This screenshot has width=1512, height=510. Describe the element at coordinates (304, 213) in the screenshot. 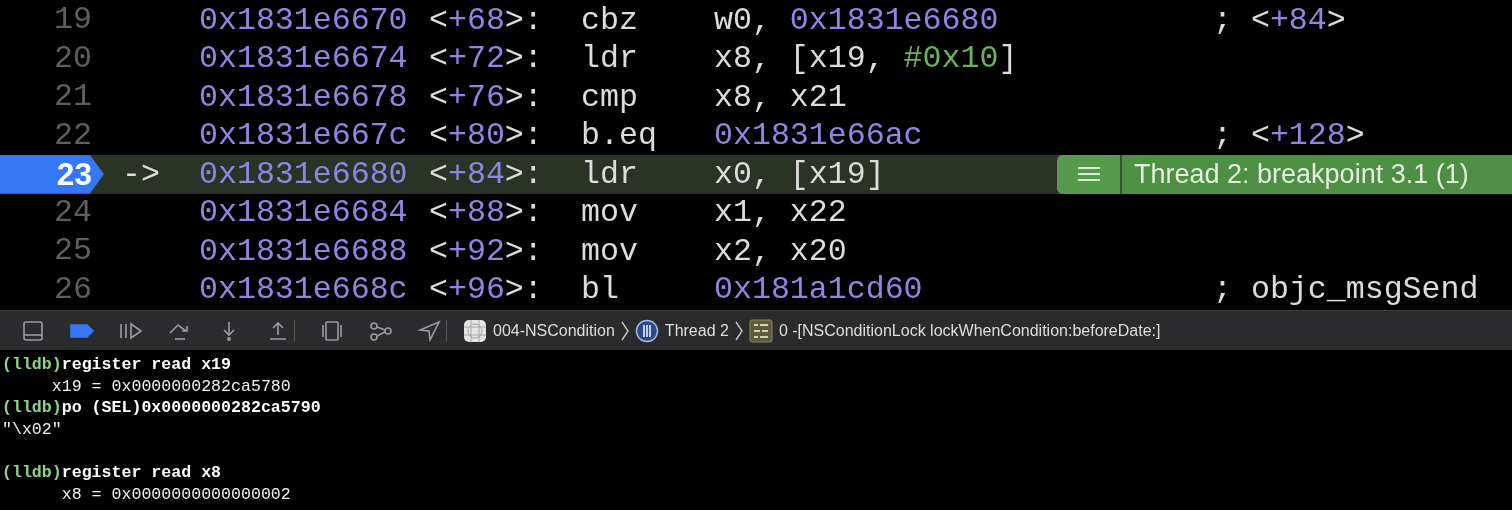

I see `instruction-address: 0x1831e6684` at that location.